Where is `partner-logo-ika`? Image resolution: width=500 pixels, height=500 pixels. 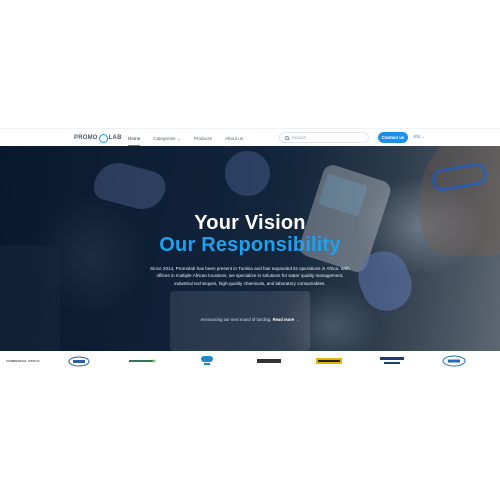 partner-logo-ika is located at coordinates (454, 361).